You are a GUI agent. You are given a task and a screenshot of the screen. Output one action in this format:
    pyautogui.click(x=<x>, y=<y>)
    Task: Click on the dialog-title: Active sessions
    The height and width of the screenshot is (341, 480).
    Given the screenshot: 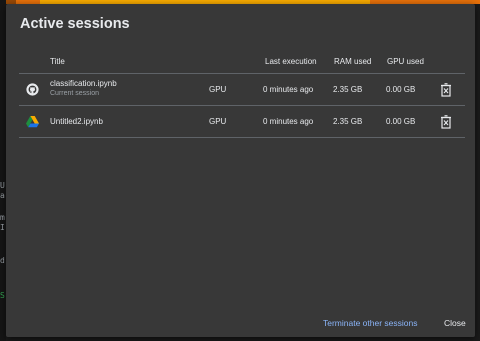 What is the action you would take?
    pyautogui.click(x=75, y=24)
    